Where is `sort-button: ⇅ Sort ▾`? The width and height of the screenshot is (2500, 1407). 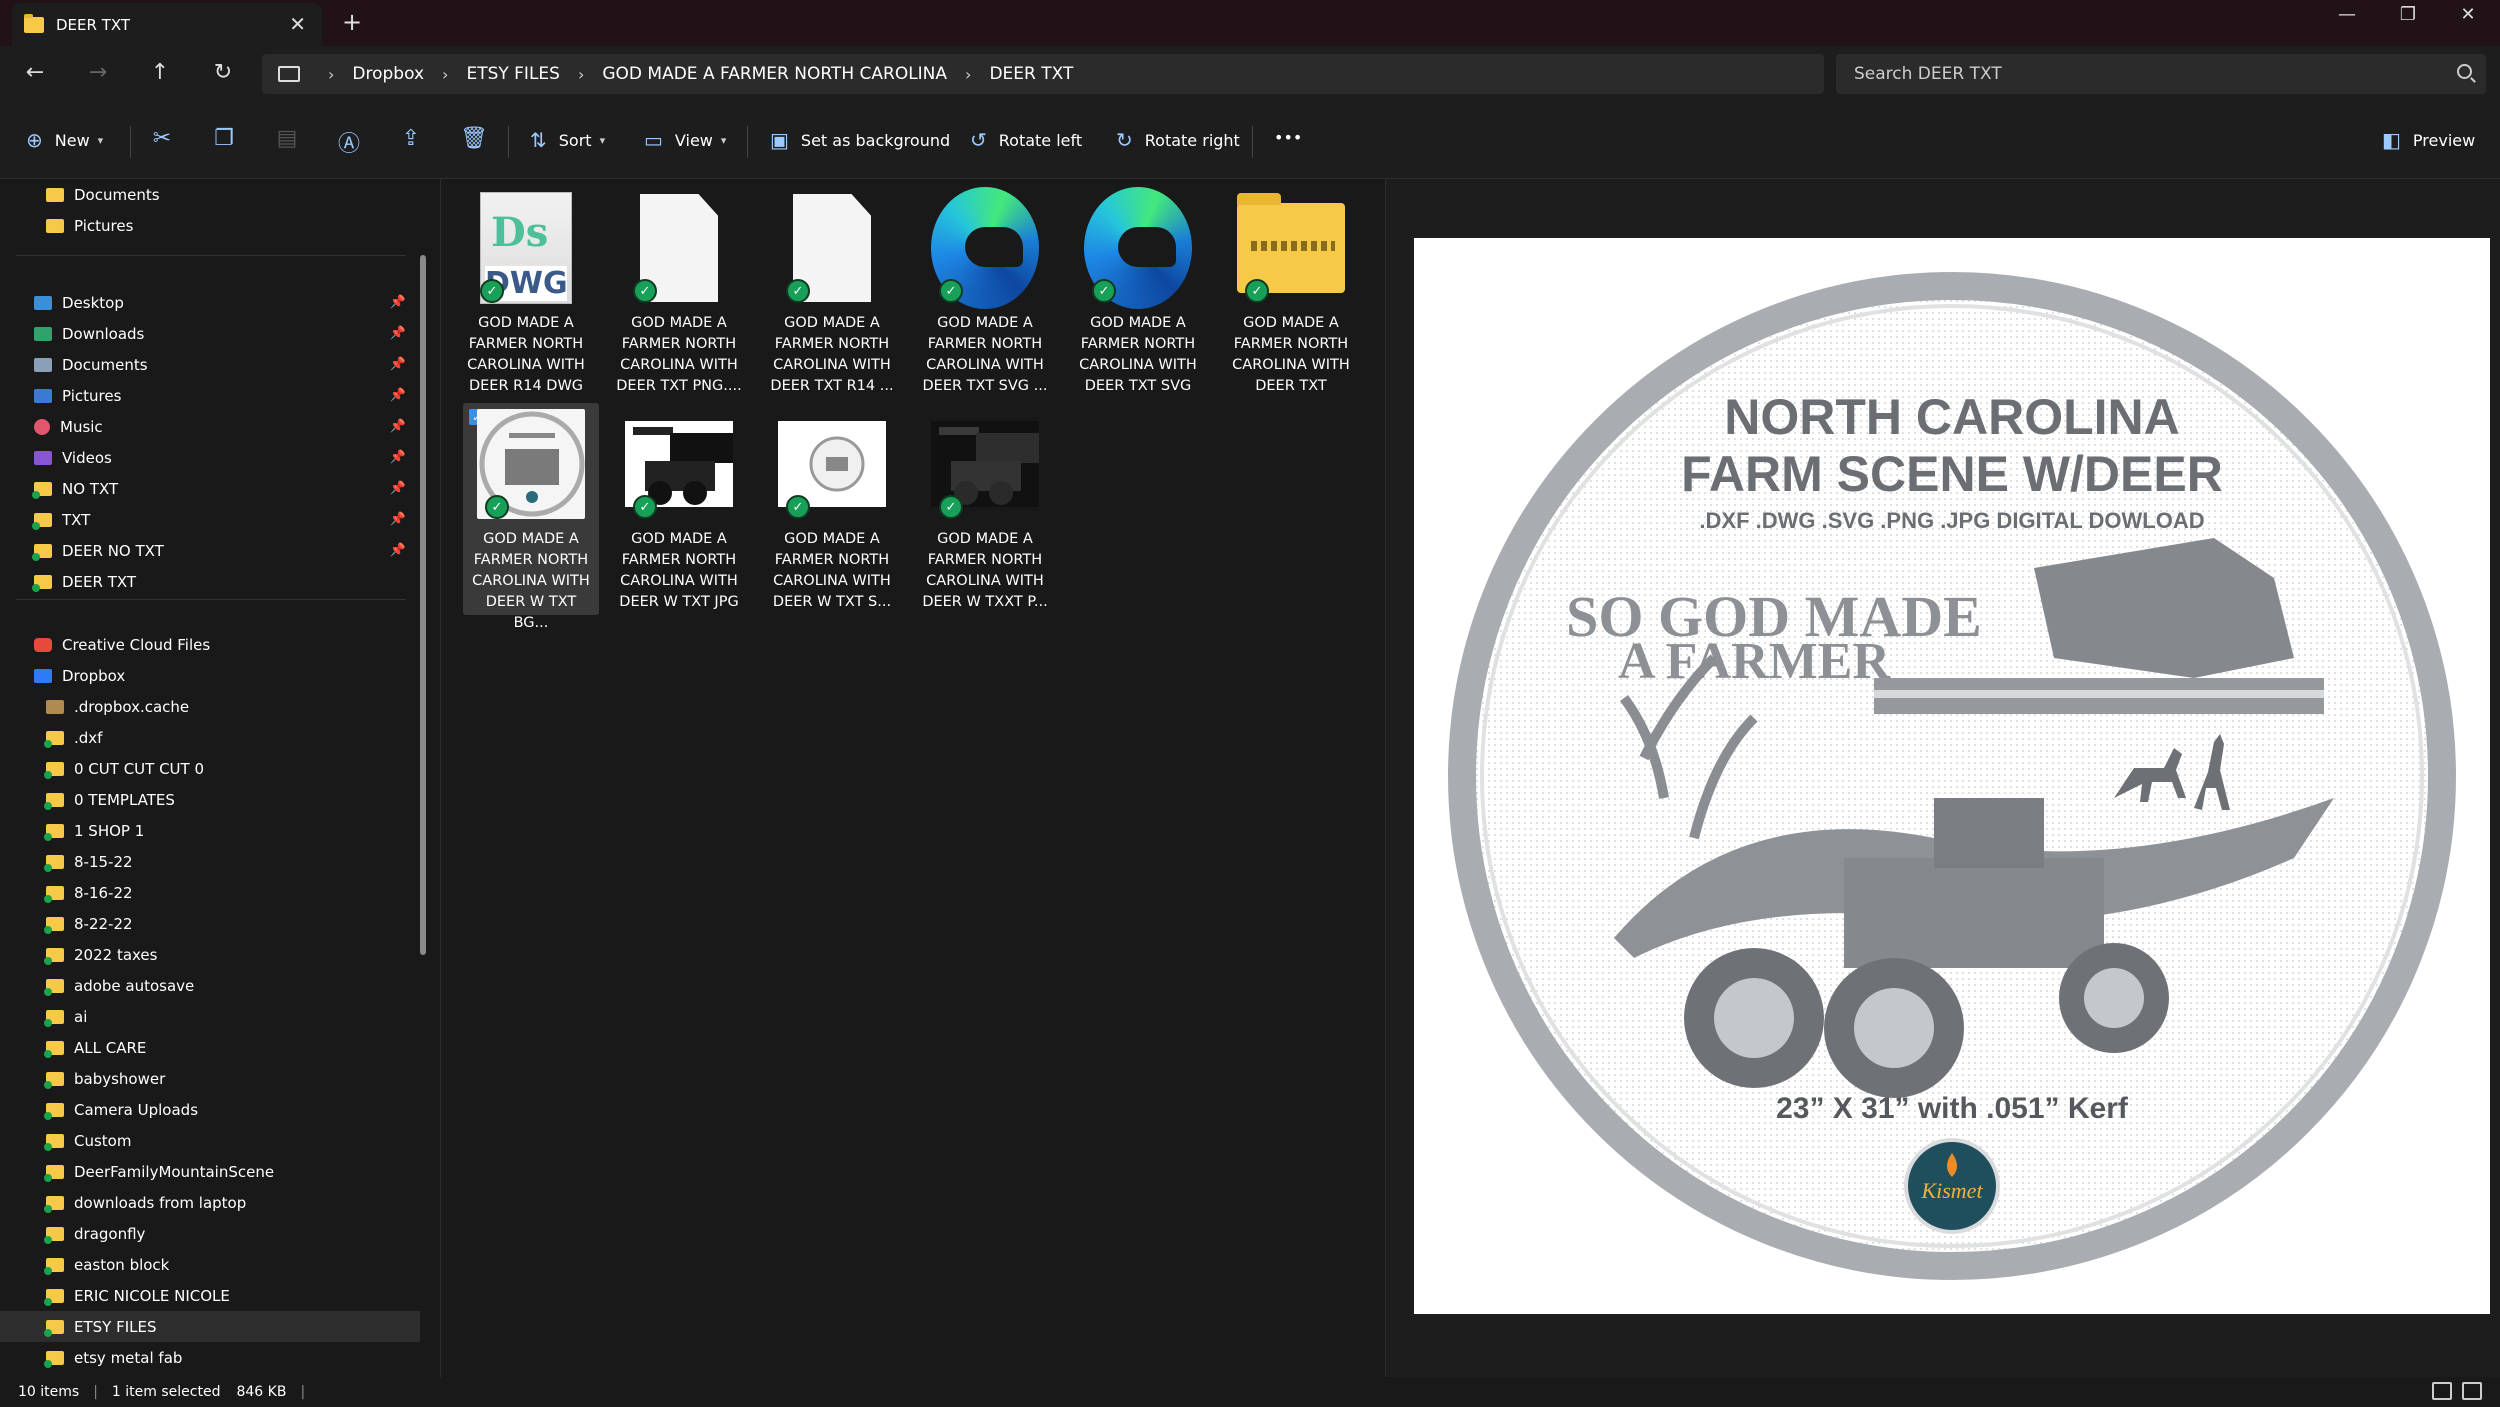 sort-button: ⇅ Sort ▾ is located at coordinates (567, 140).